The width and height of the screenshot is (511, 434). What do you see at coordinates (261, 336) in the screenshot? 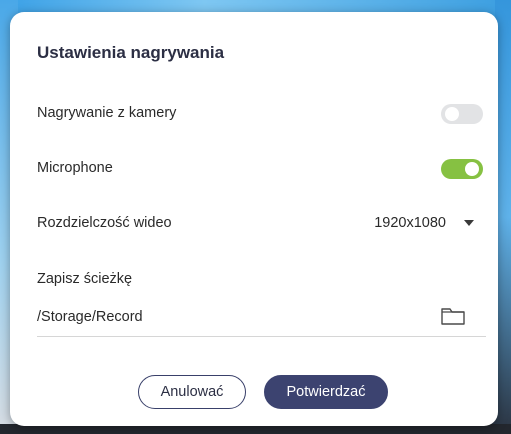
I see `save-path-underline` at bounding box center [261, 336].